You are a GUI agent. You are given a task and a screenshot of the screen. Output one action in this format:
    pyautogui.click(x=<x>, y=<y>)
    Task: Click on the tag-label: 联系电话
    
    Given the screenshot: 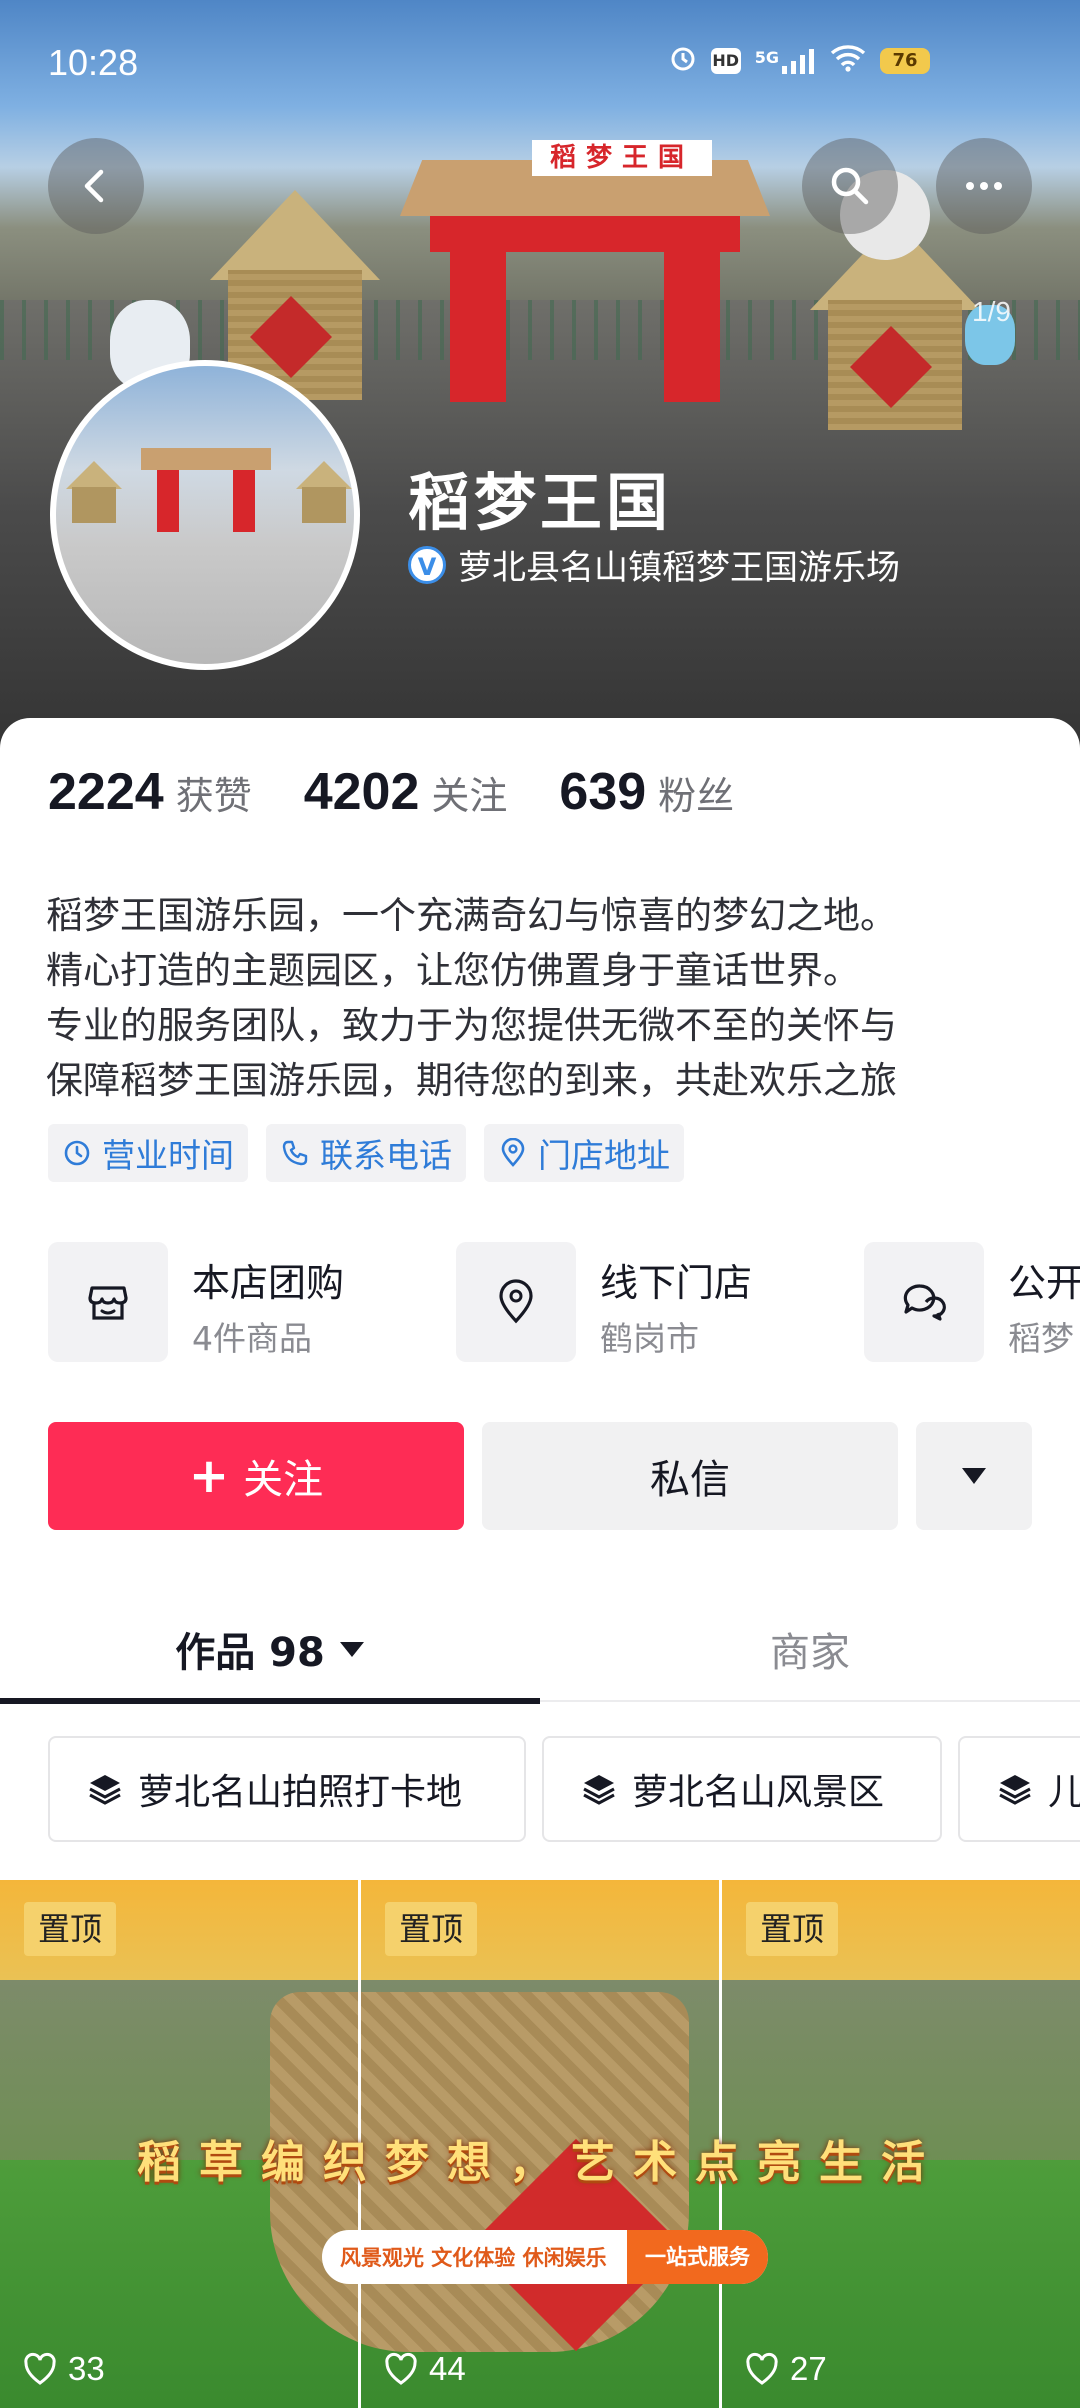 What is the action you would take?
    pyautogui.click(x=386, y=1155)
    